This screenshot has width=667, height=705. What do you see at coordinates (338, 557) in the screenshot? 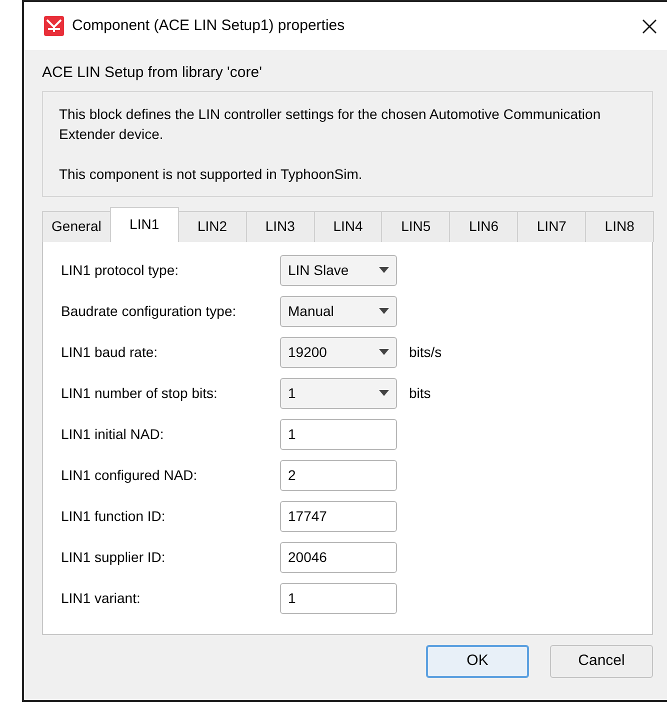
I see `input-field: 20046` at bounding box center [338, 557].